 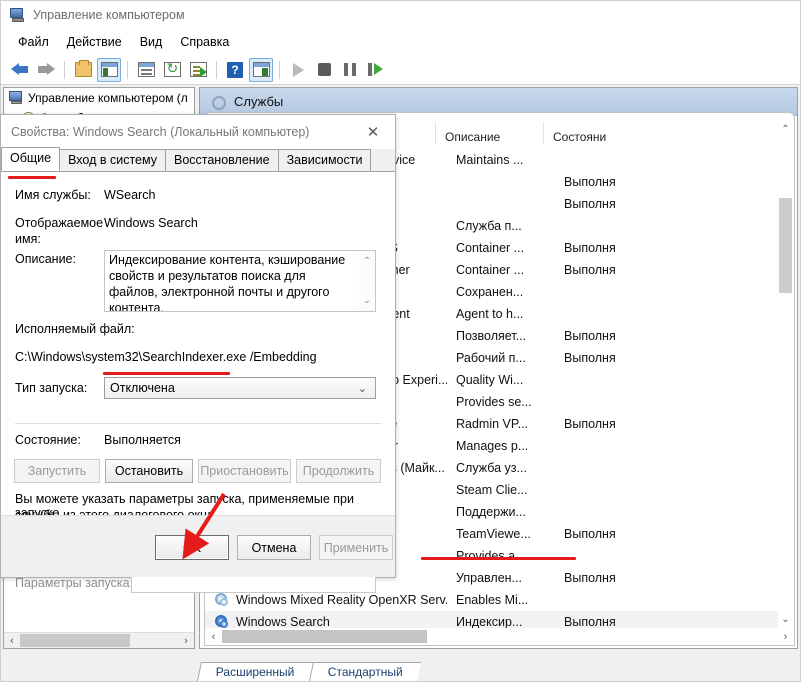 I want to click on up-one-level-button, so click(x=83, y=70).